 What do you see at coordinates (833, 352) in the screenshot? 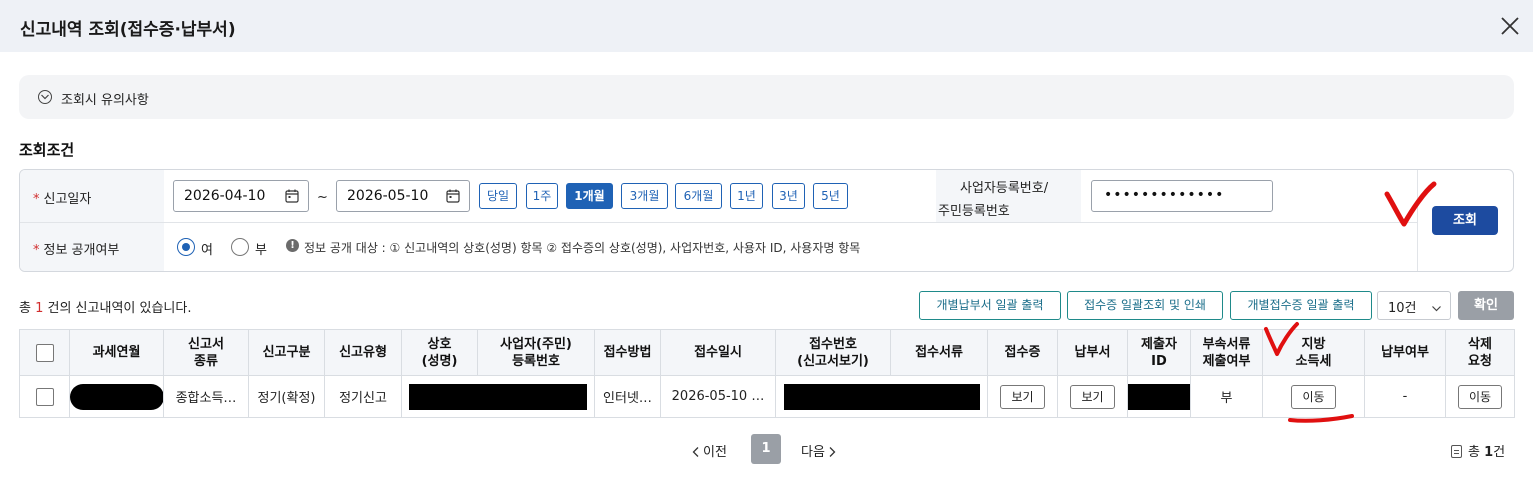
I see `header-receipt-number: 접수번호 (신고서보기)` at bounding box center [833, 352].